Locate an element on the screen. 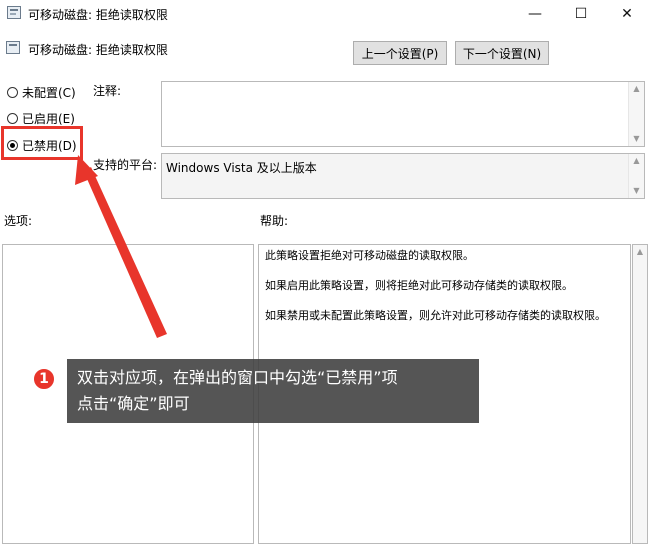 The width and height of the screenshot is (650, 544). policy-app-icon is located at coordinates (14, 12).